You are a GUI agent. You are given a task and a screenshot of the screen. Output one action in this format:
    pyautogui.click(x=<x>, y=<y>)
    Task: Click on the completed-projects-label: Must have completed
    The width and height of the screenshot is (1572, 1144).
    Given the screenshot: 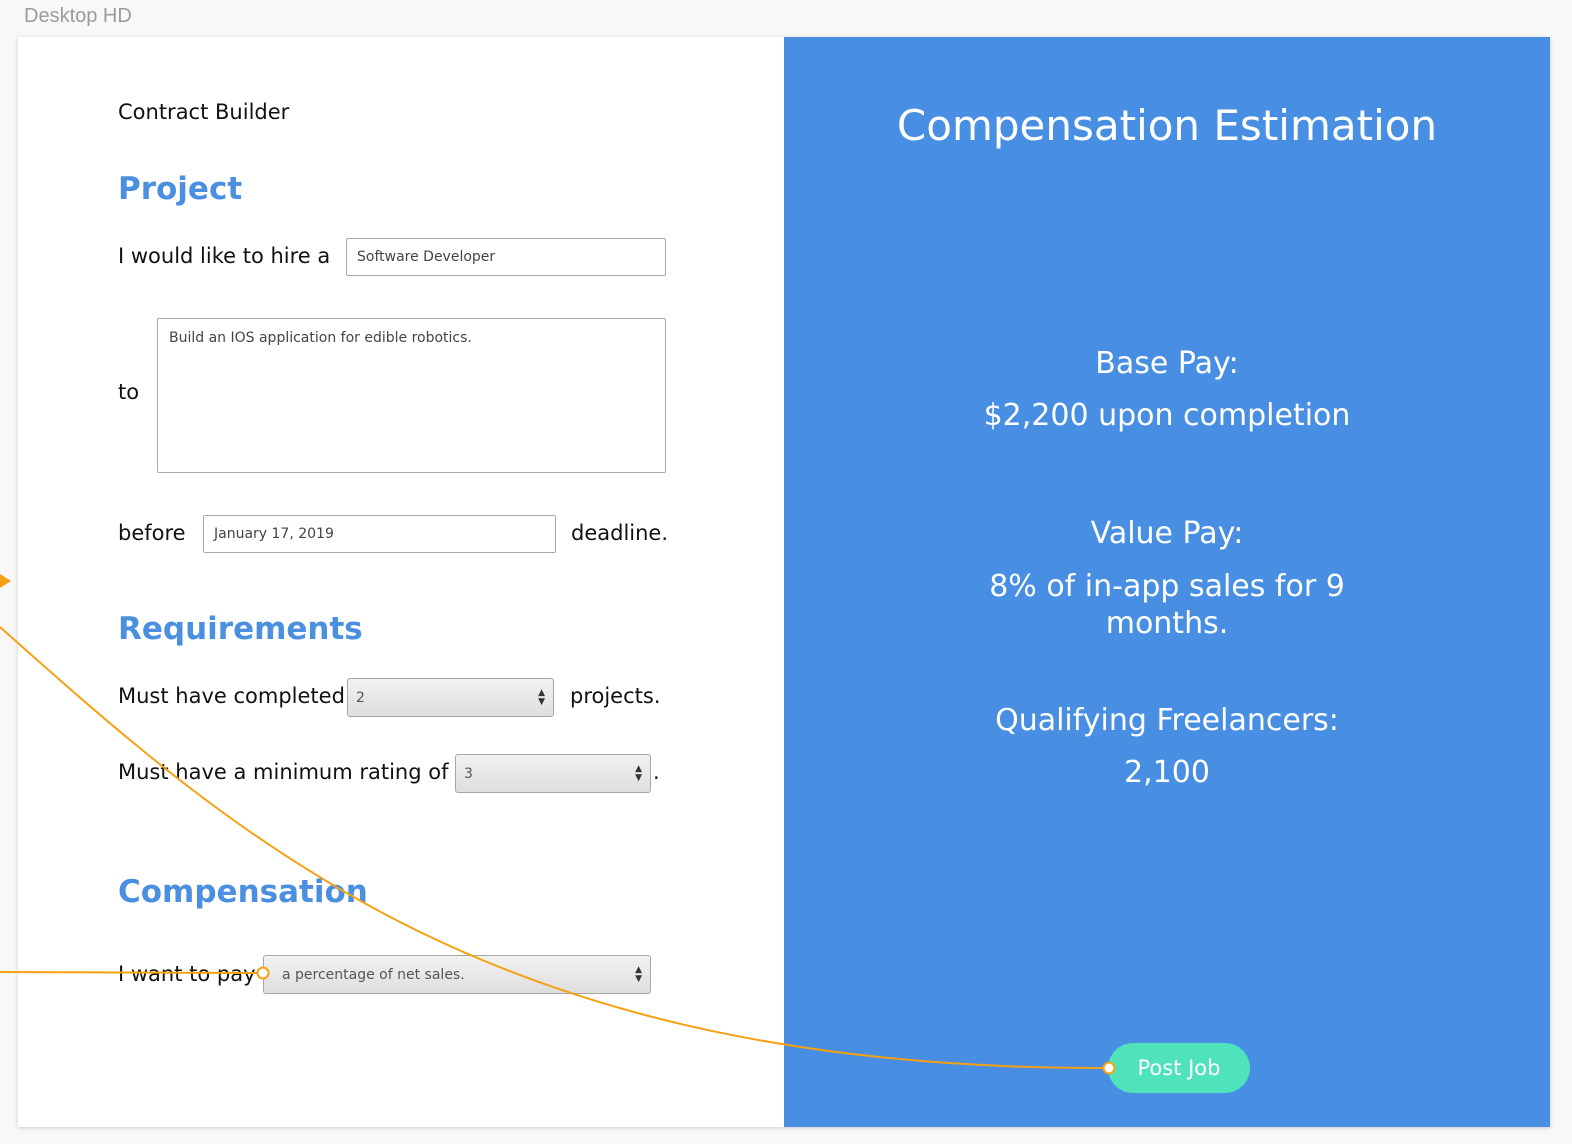 What is the action you would take?
    pyautogui.click(x=231, y=696)
    